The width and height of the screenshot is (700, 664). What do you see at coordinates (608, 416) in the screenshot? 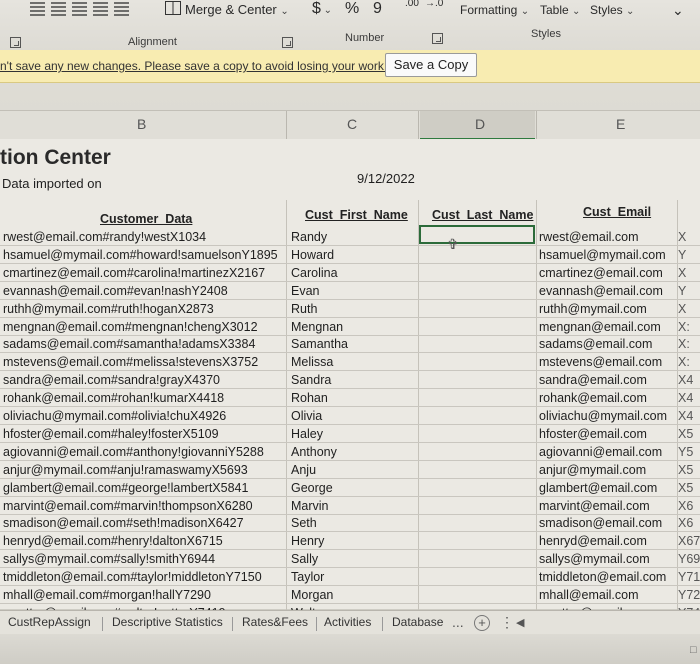
I see `email-cell: oliviachu@mymail.com` at bounding box center [608, 416].